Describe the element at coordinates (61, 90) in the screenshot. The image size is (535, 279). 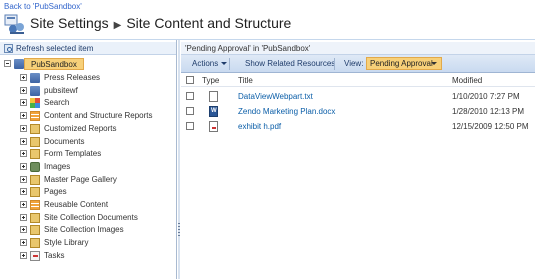
I see `tree-item-label: pubsitewf` at that location.